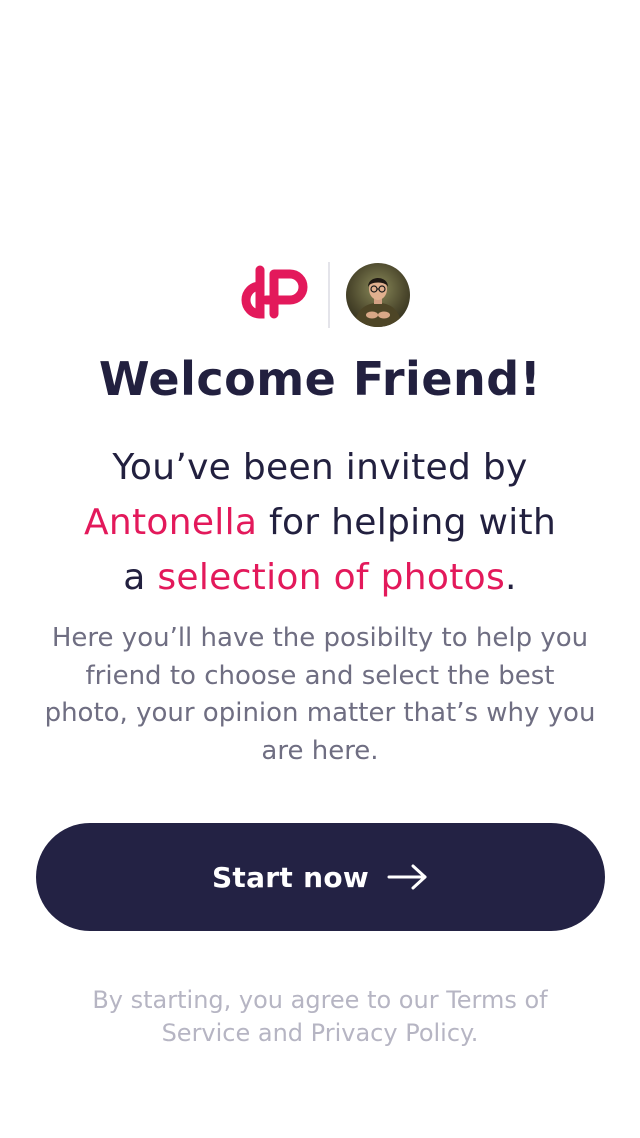 The height and width of the screenshot is (1138, 640). Describe the element at coordinates (140, 577) in the screenshot. I see `invite-line3-prefix: a` at that location.